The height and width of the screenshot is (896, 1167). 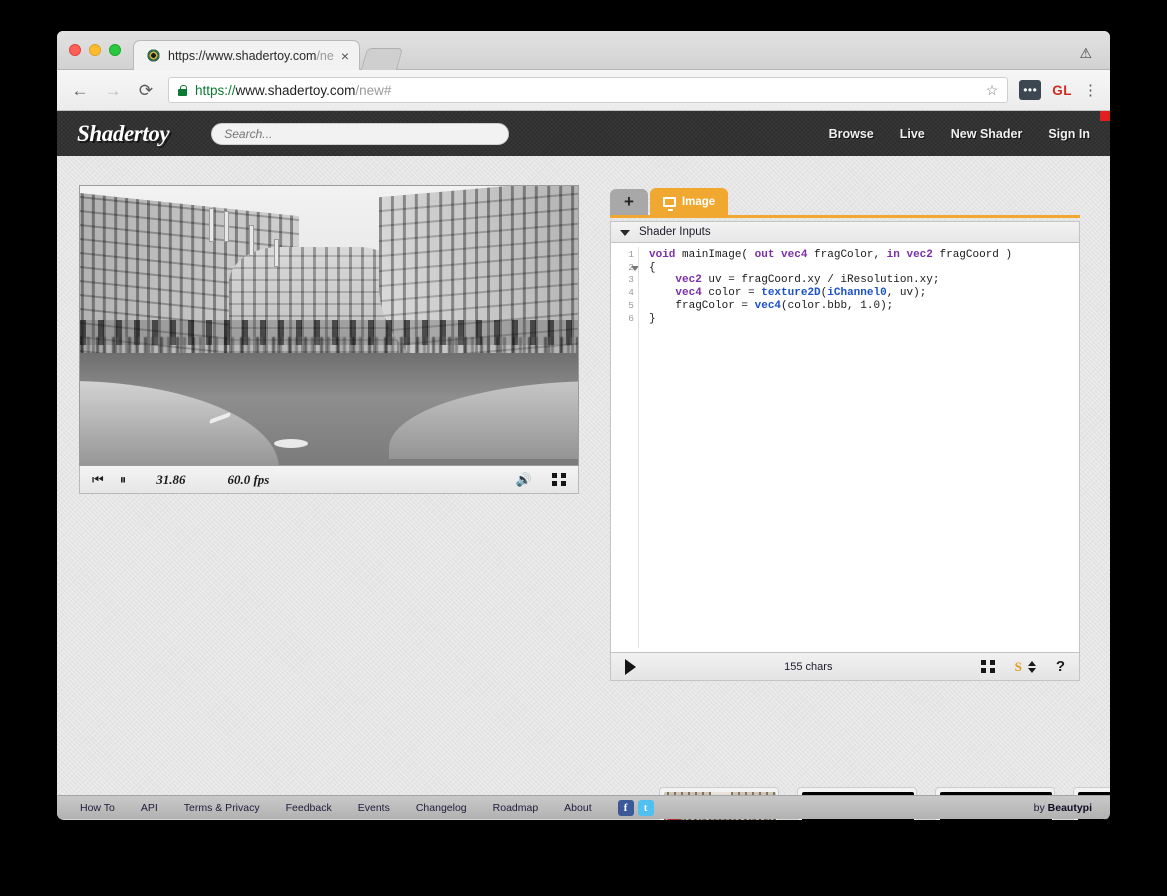 I want to click on player-controls-bar: ⏮ ⏸ 31.86 60.0 fps 🔊, so click(x=329, y=480).